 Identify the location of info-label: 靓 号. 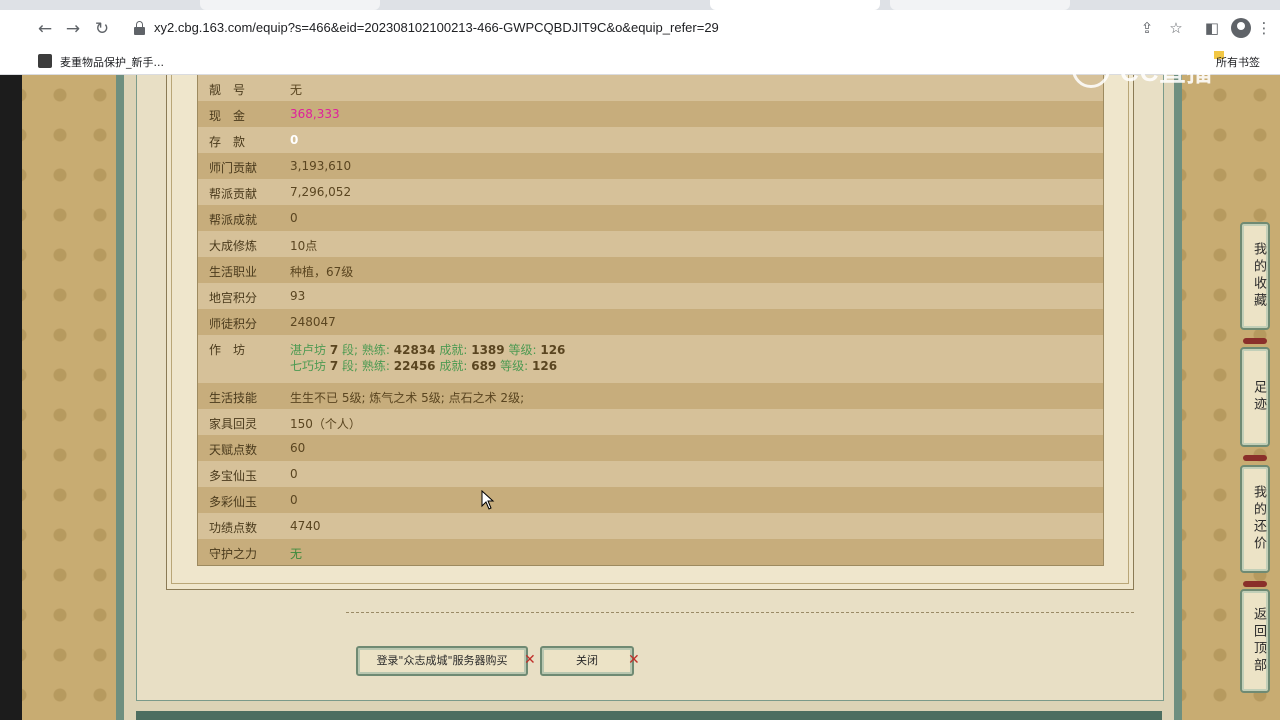
(227, 90).